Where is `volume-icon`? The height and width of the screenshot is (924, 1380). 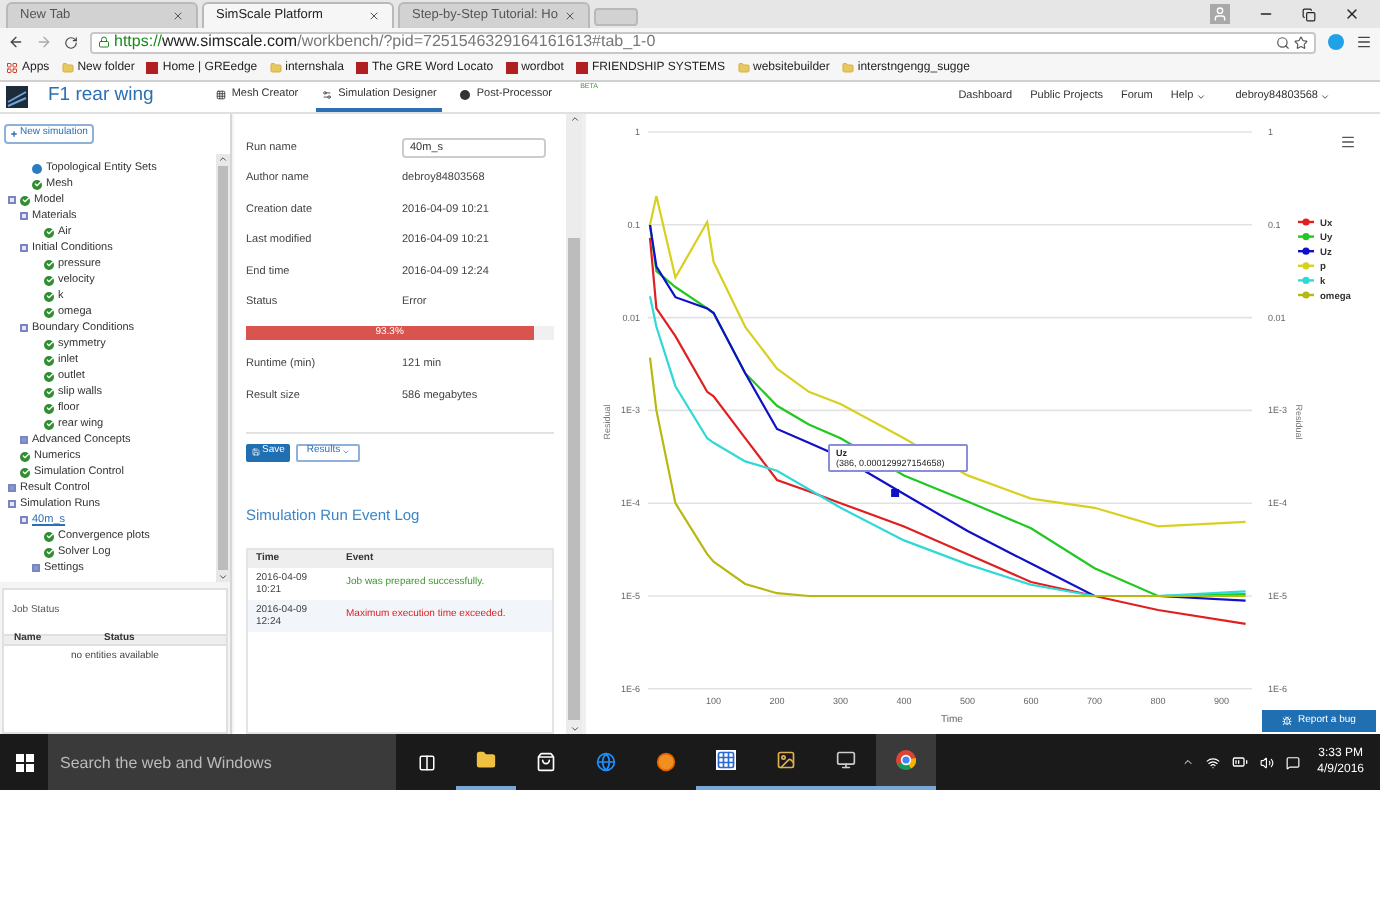 volume-icon is located at coordinates (1266, 762).